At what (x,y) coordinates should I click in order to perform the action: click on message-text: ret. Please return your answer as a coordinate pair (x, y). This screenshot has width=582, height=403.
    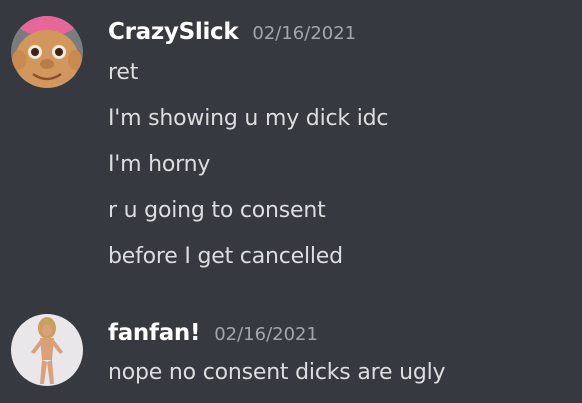
    Looking at the image, I should click on (123, 72).